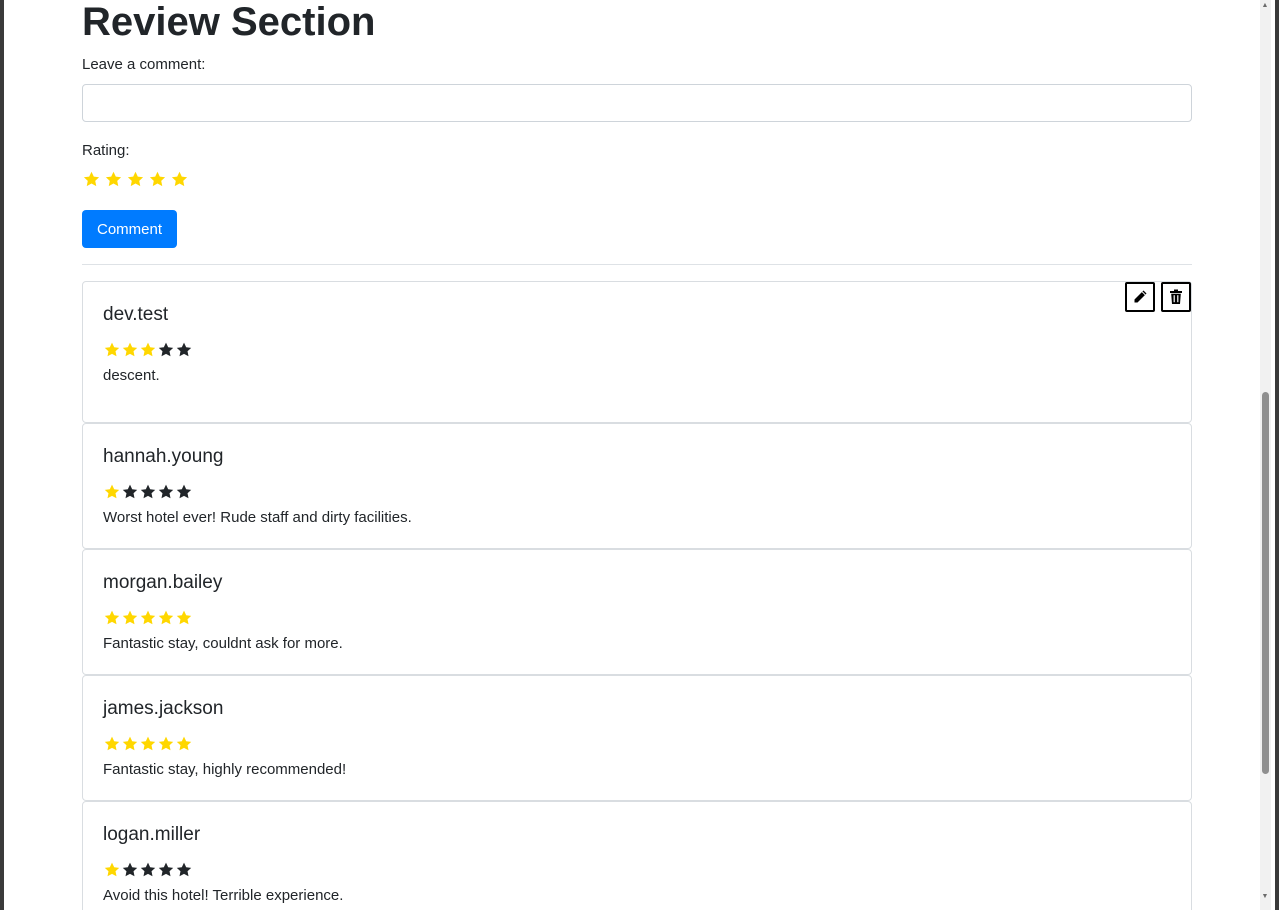 This screenshot has width=1279, height=910. What do you see at coordinates (129, 229) in the screenshot?
I see `comment-button: Comment` at bounding box center [129, 229].